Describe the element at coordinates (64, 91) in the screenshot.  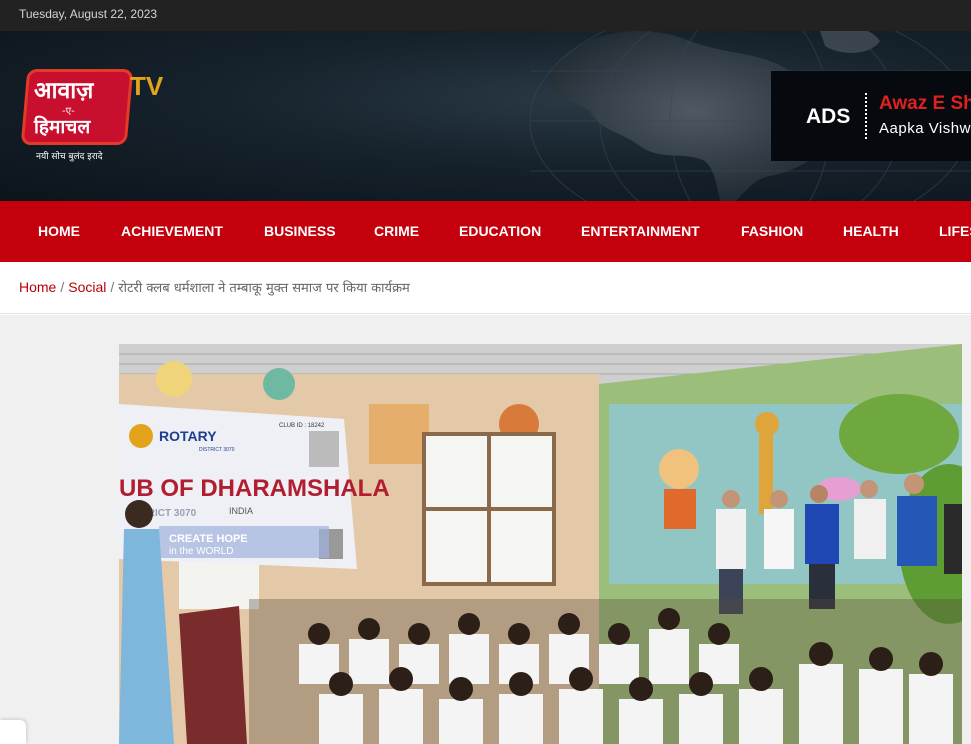
I see `logo-text-line1: आवाज़` at that location.